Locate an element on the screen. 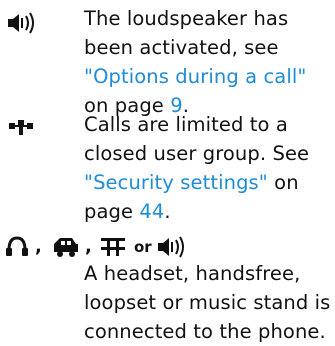  description-text: The loudspeaker has been activated, see is located at coordinates (186, 33).